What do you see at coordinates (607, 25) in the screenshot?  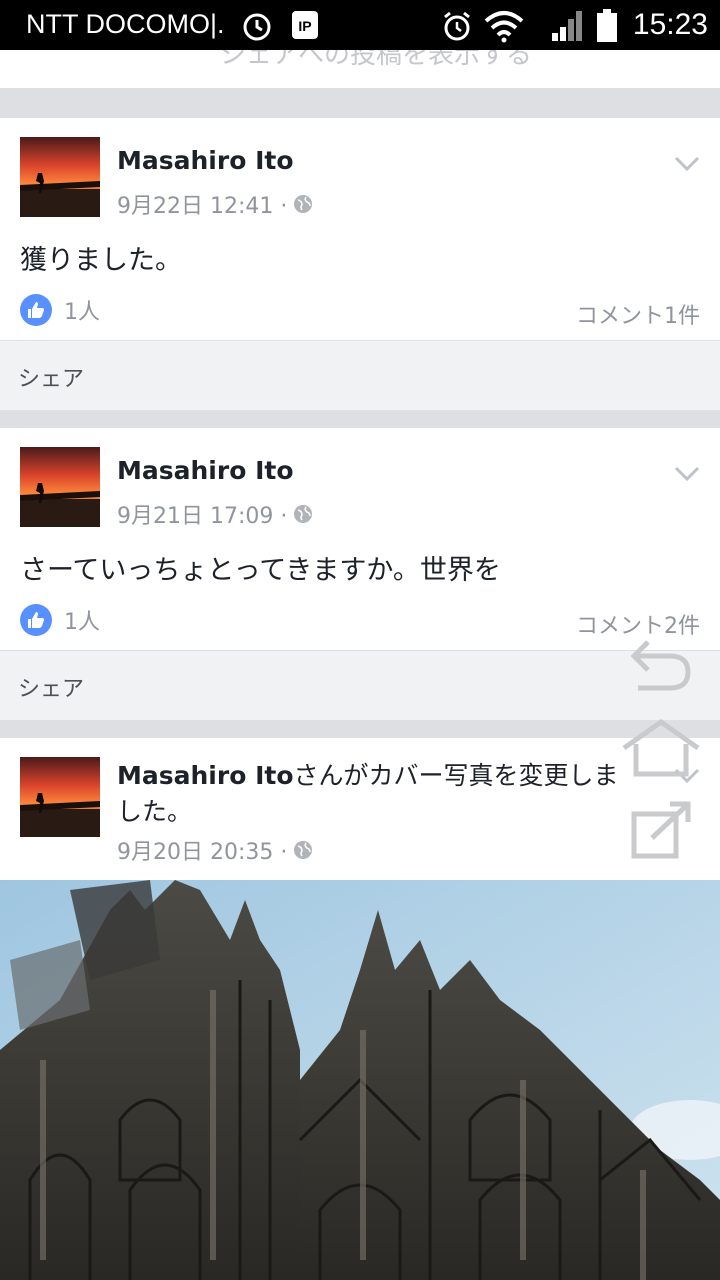 I see `battery-icon` at bounding box center [607, 25].